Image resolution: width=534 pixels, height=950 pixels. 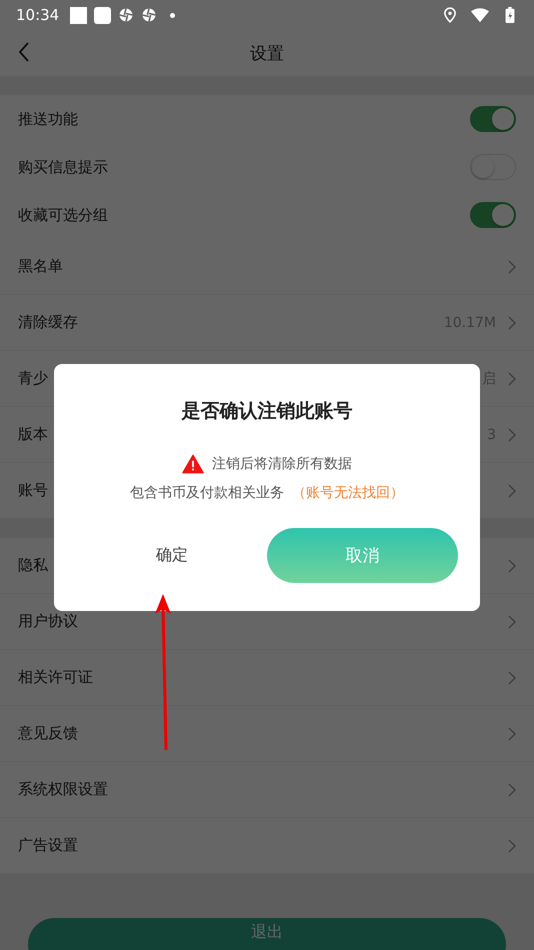 What do you see at coordinates (267, 678) in the screenshot?
I see `settings-row: 相关许可证` at bounding box center [267, 678].